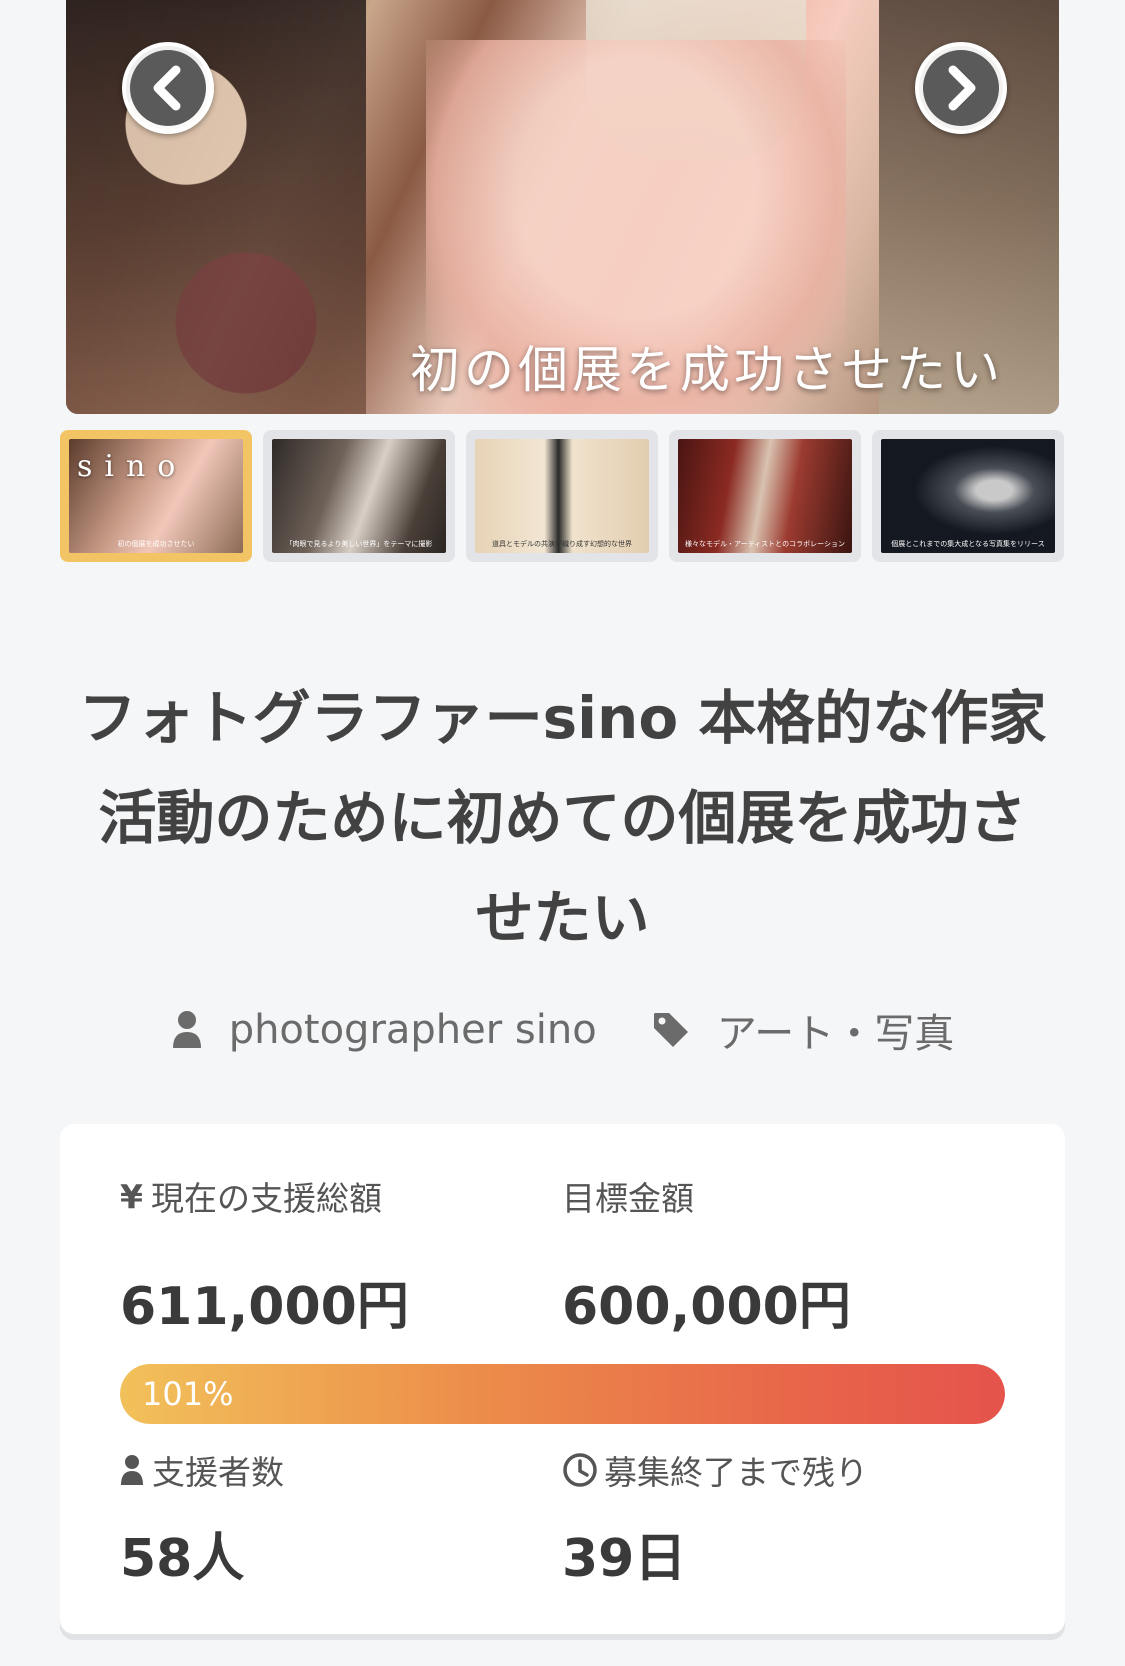  I want to click on project-meta: photographer sino アート・写真, so click(562, 1030).